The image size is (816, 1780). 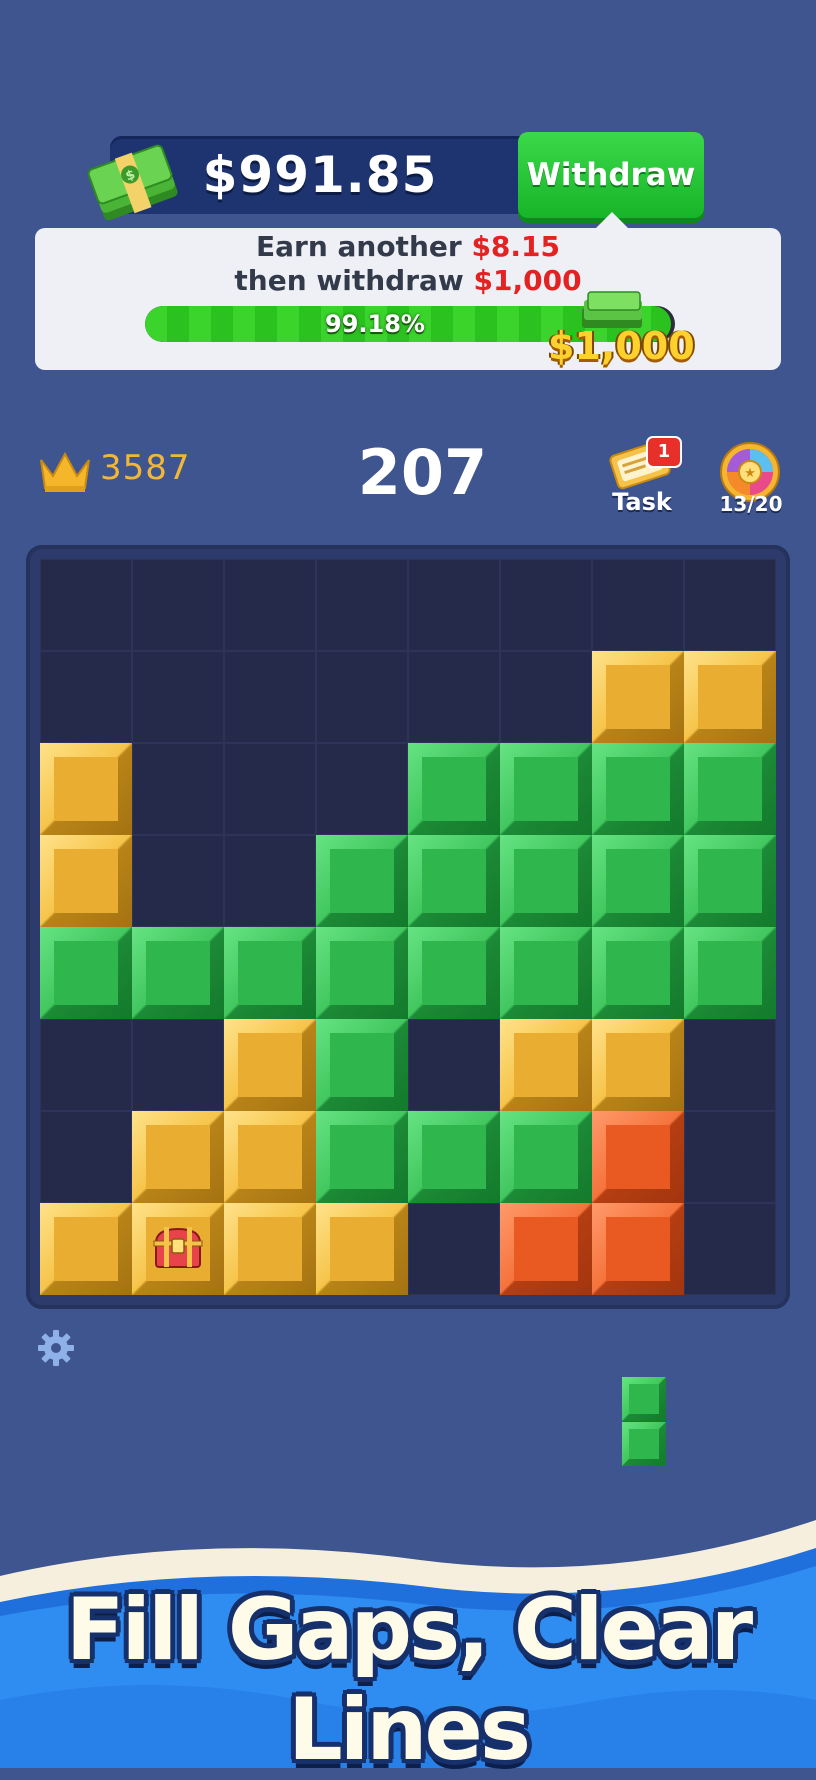 What do you see at coordinates (178, 1247) in the screenshot?
I see `treasure-chest-icon` at bounding box center [178, 1247].